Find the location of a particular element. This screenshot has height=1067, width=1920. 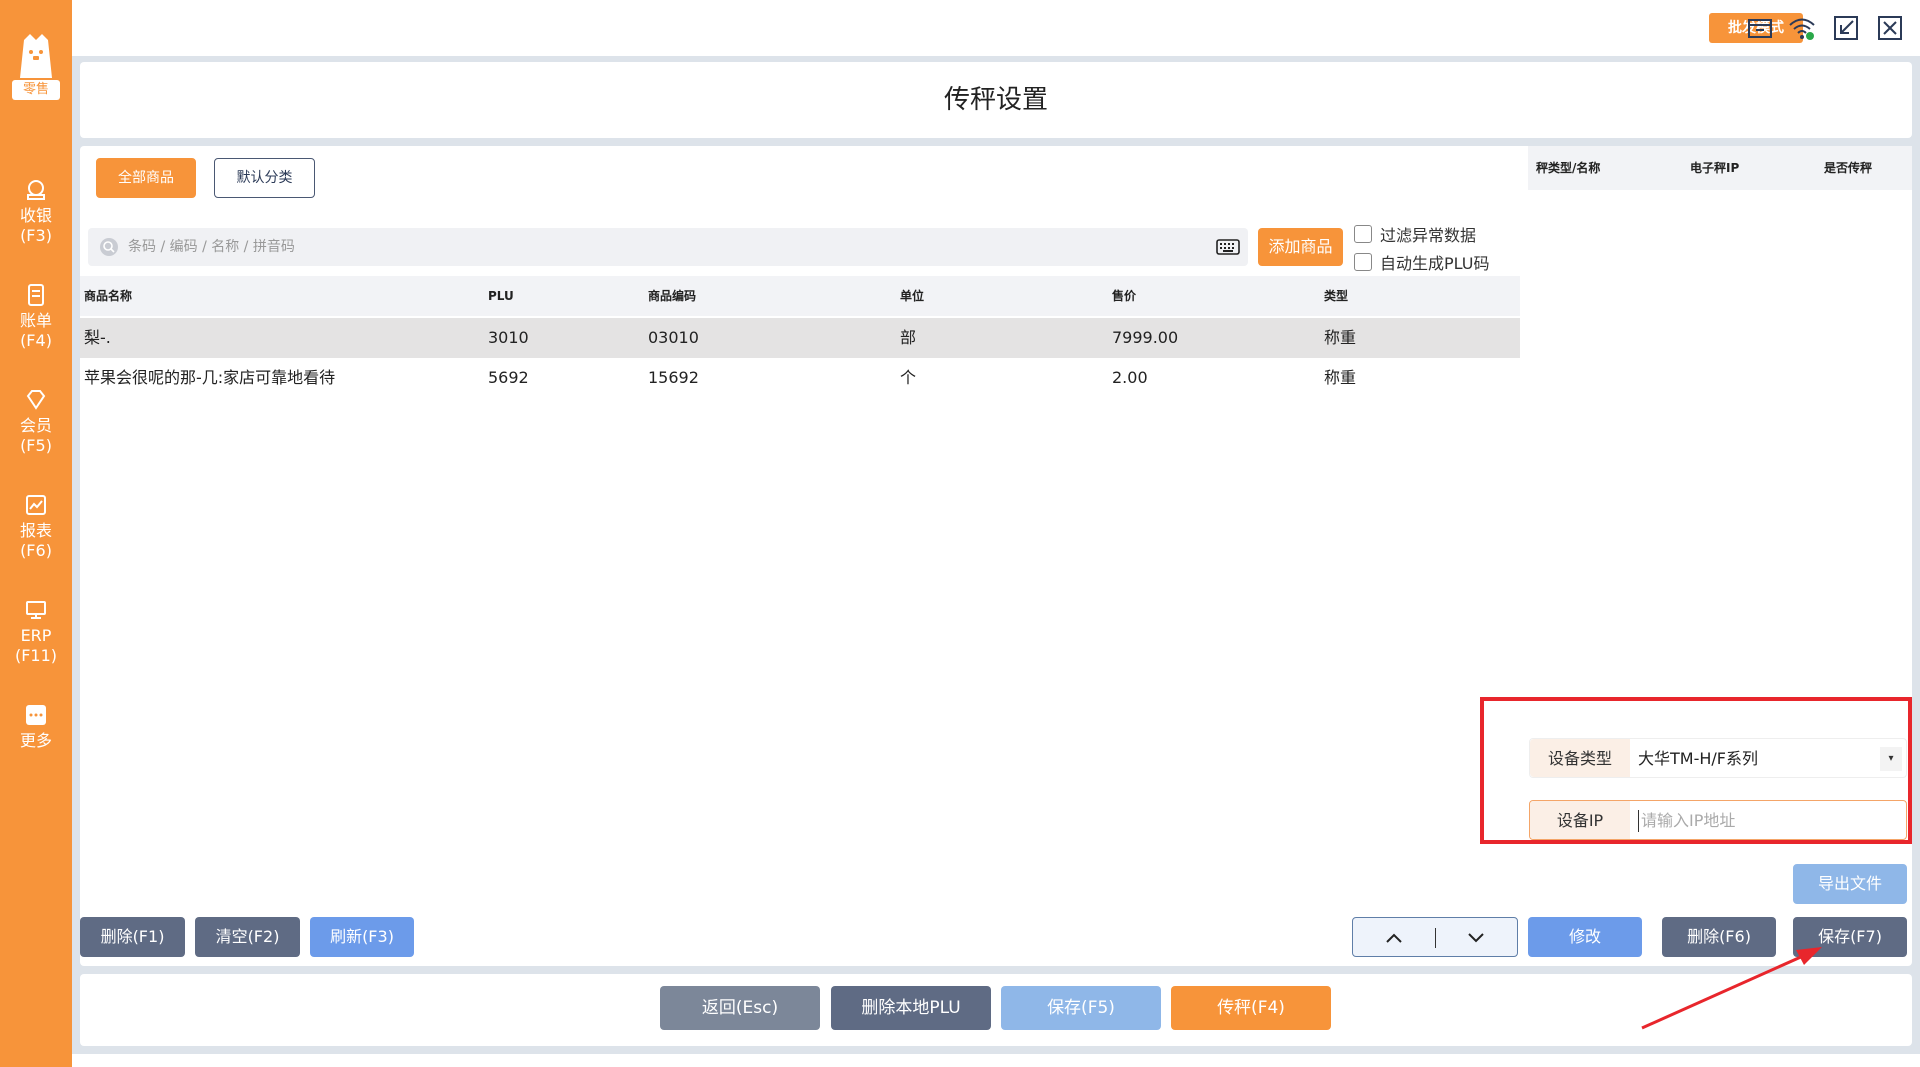

divider is located at coordinates (1435, 938).